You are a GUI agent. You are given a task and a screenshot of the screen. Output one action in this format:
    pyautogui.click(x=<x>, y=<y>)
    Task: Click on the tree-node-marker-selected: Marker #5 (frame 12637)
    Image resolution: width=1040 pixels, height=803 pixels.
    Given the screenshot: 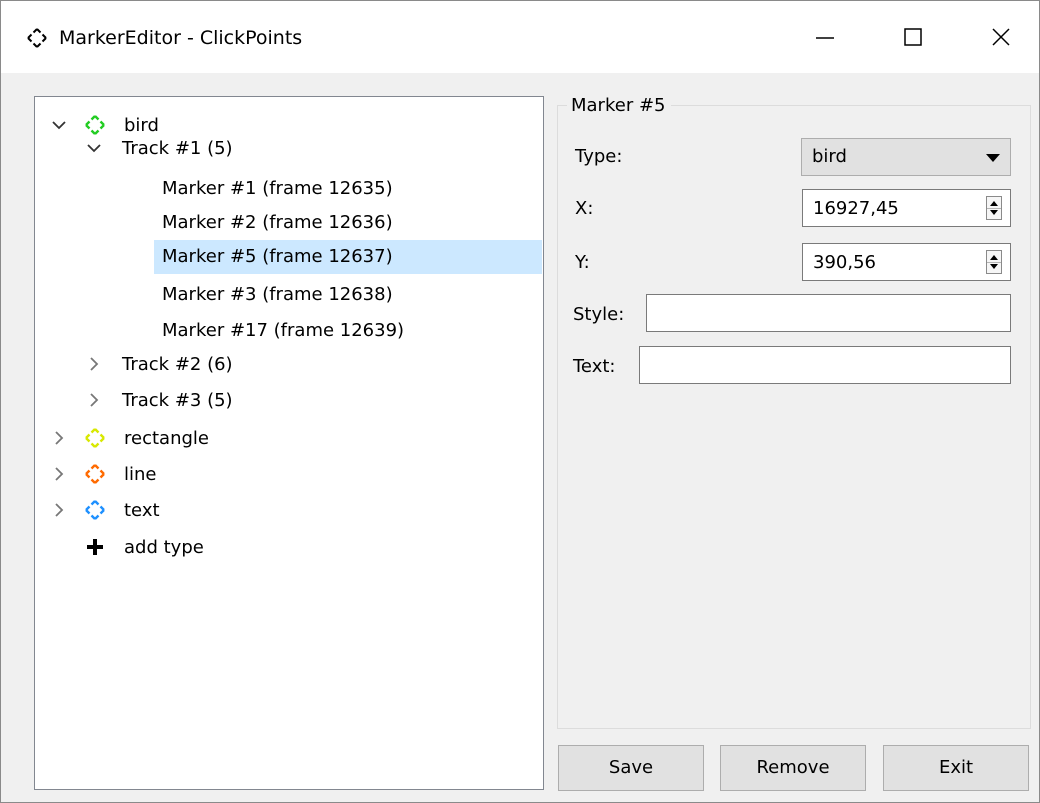 What is the action you would take?
    pyautogui.click(x=289, y=256)
    